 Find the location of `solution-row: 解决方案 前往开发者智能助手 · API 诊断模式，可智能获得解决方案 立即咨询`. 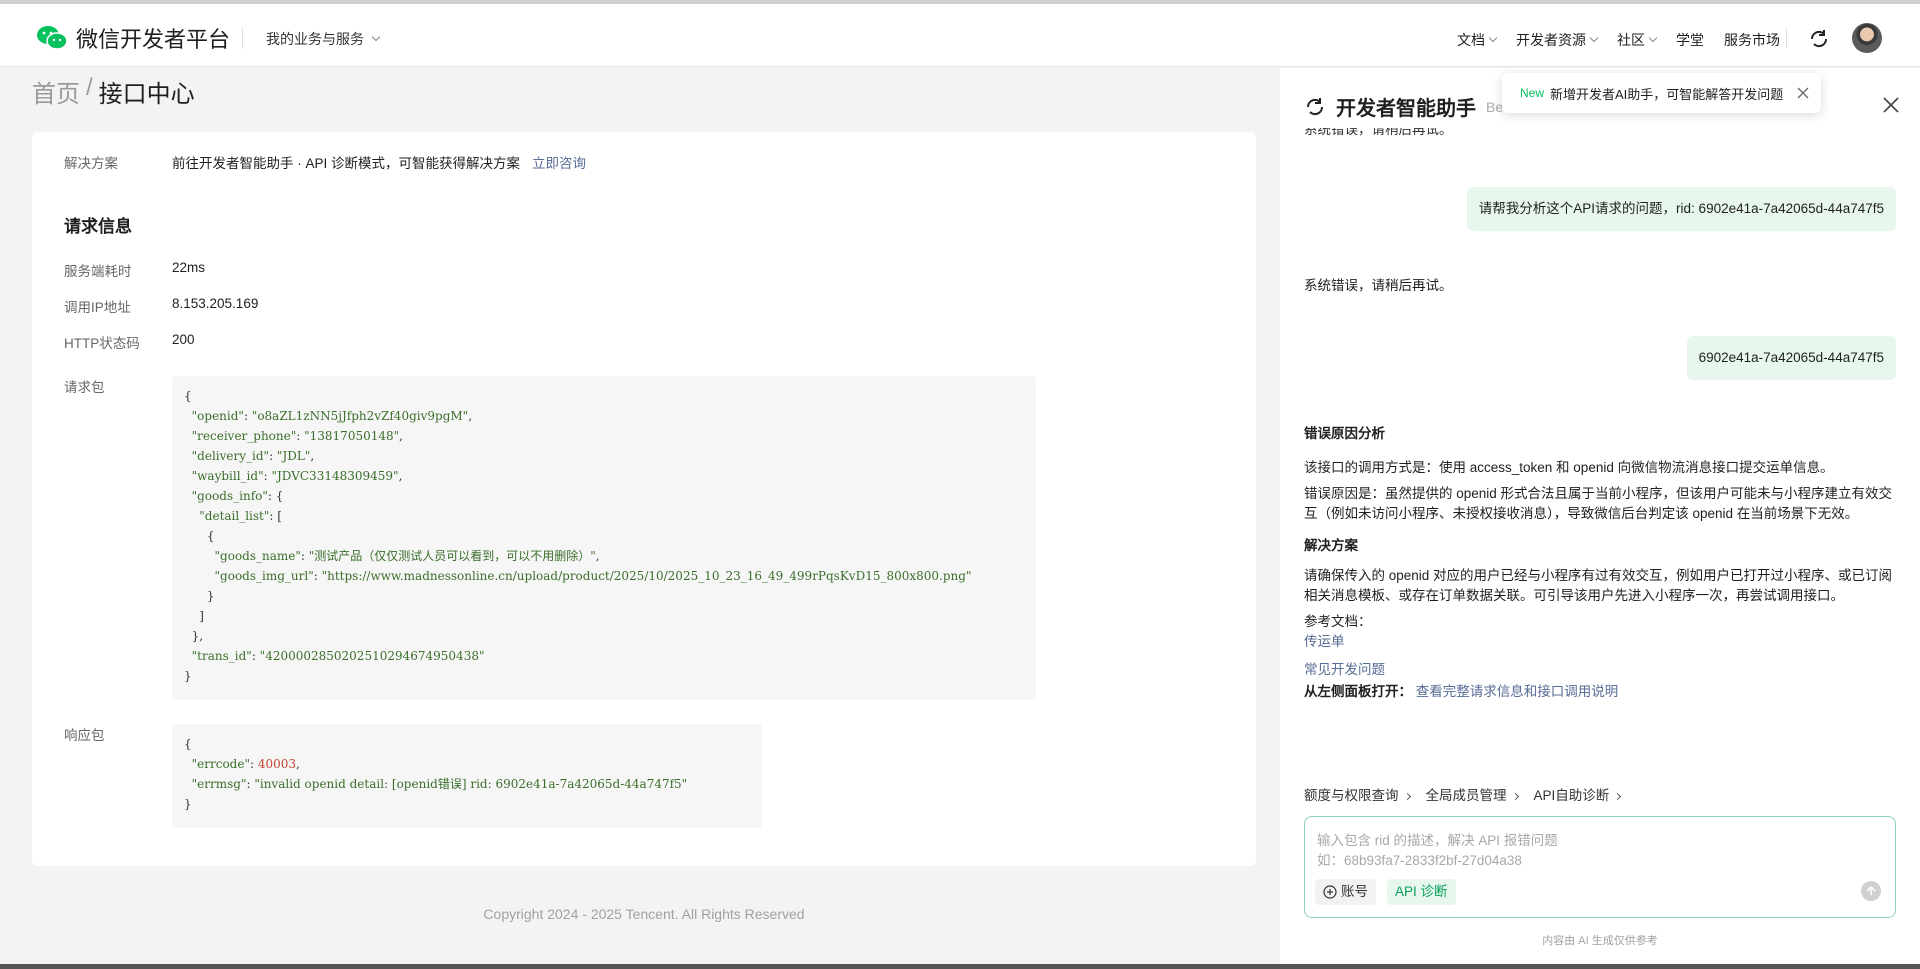

solution-row: 解决方案 前往开发者智能助手 · API 诊断模式，可智能获得解决方案 立即咨询 is located at coordinates (325, 162).